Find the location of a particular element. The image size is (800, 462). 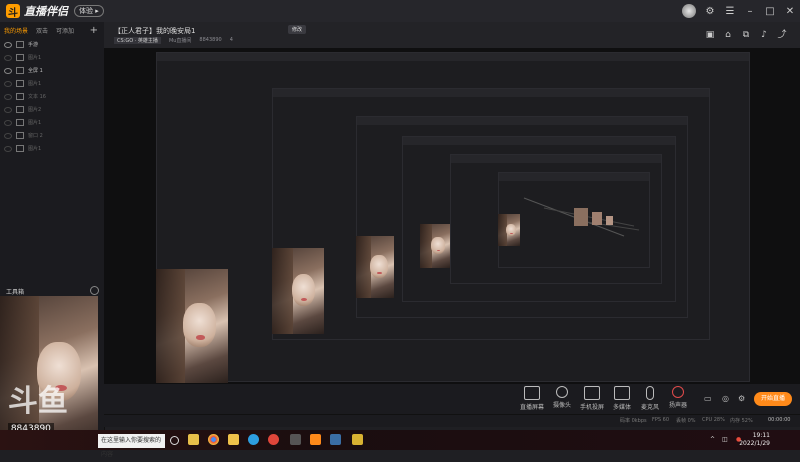

speaker-icon is located at coordinates (678, 392).